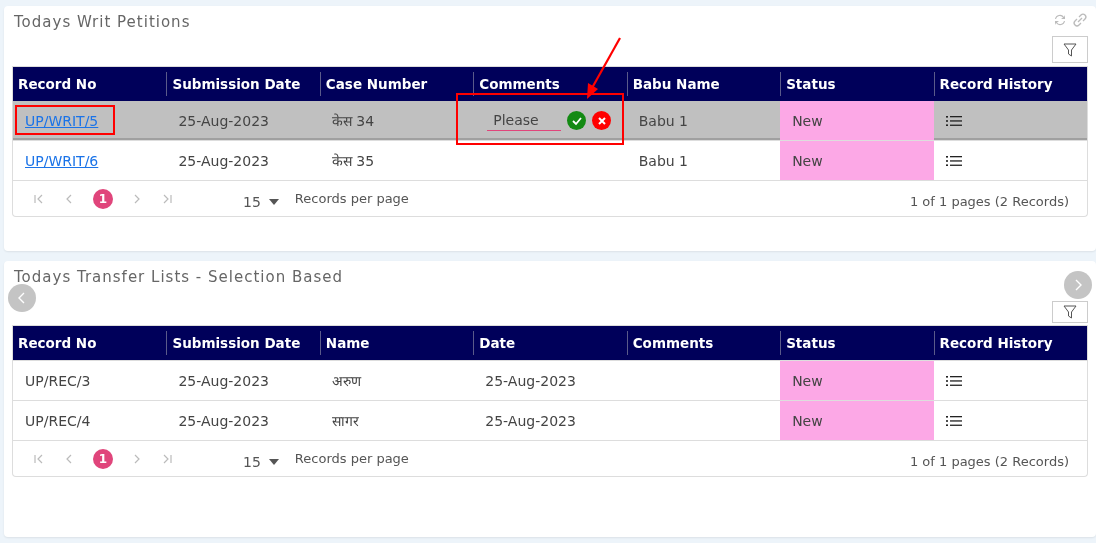 The height and width of the screenshot is (543, 1096). Describe the element at coordinates (345, 421) in the screenshot. I see `table-cell-text: सागर` at that location.